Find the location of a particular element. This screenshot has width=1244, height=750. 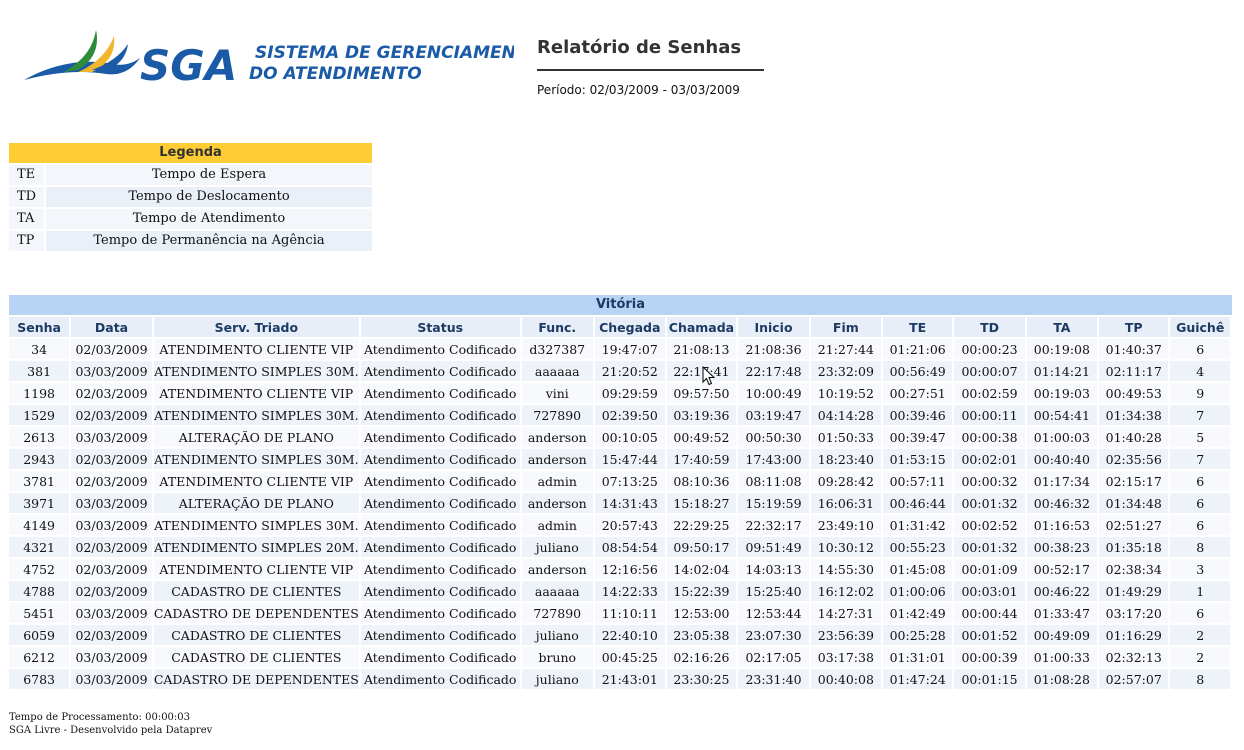

table-cell: 727890 is located at coordinates (557, 613).